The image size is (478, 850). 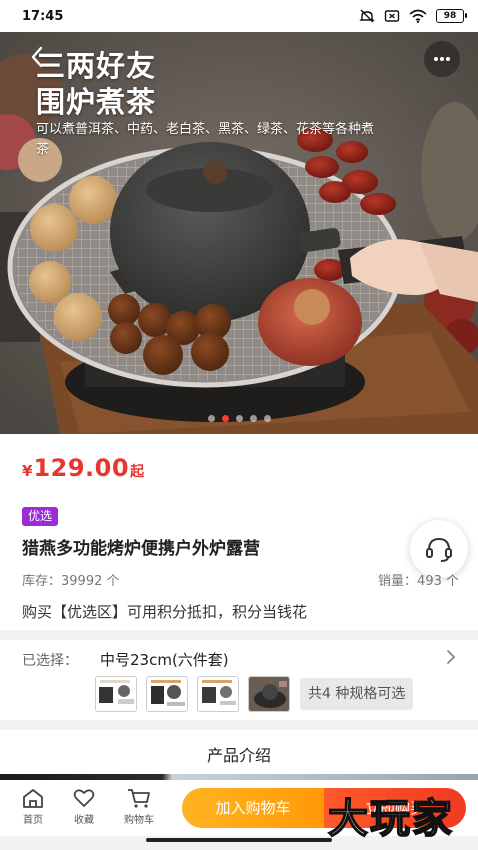 I want to click on nav-home: 首页, so click(x=33, y=806).